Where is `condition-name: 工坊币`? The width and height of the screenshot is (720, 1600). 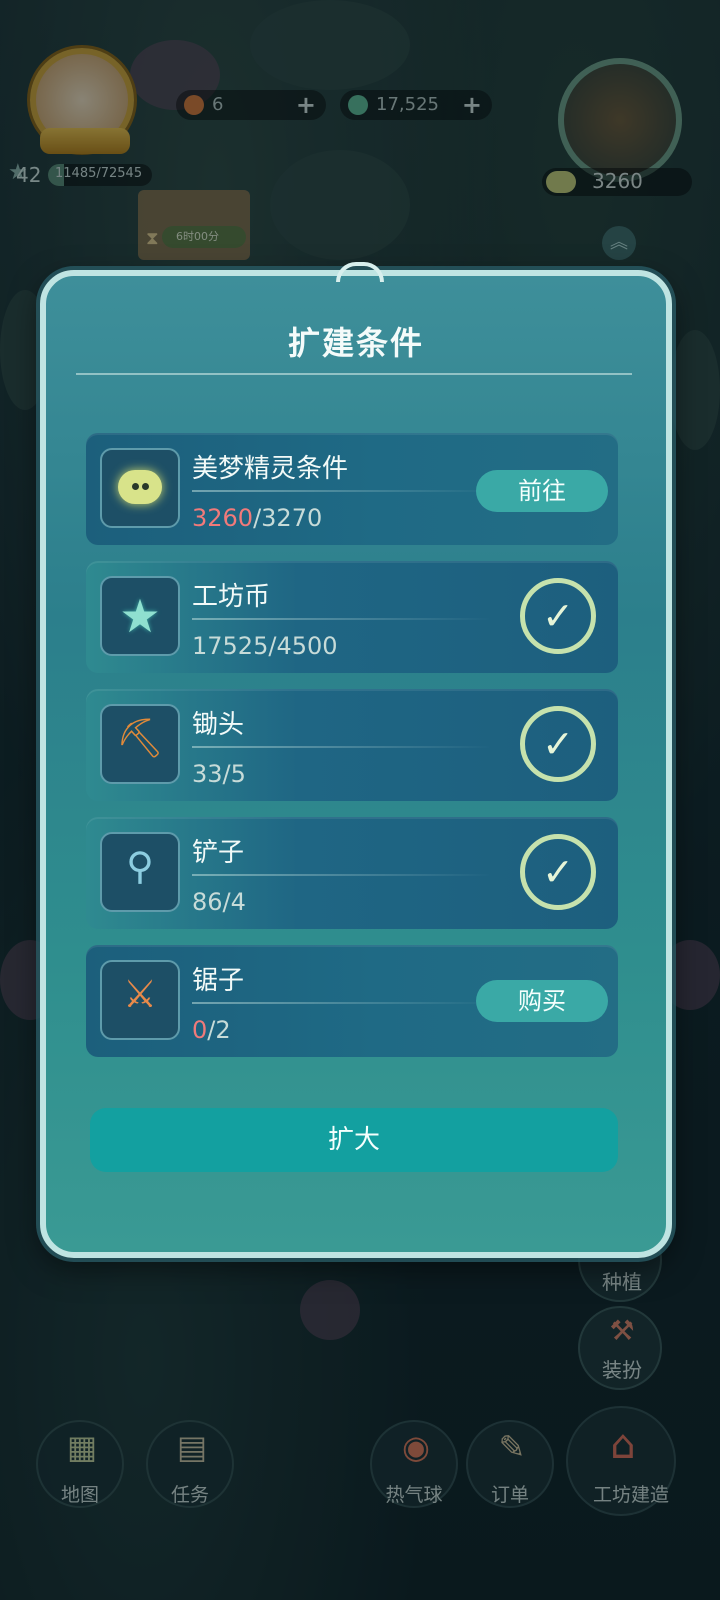 condition-name: 工坊币 is located at coordinates (231, 597).